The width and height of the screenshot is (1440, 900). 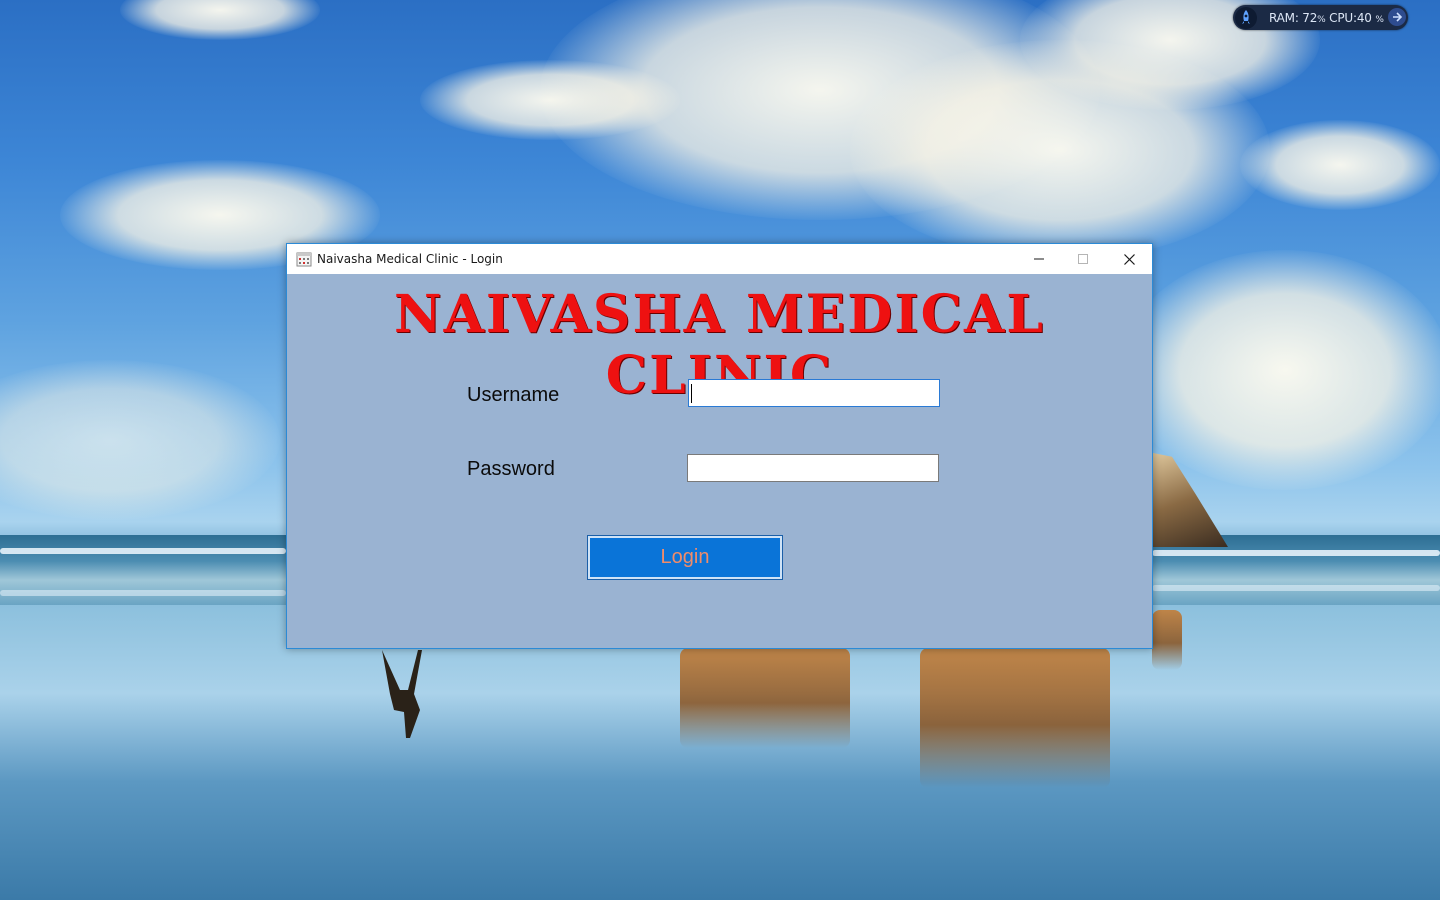 I want to click on monitor-stats: RAM: 72% CPU:40 %, so click(x=1326, y=18).